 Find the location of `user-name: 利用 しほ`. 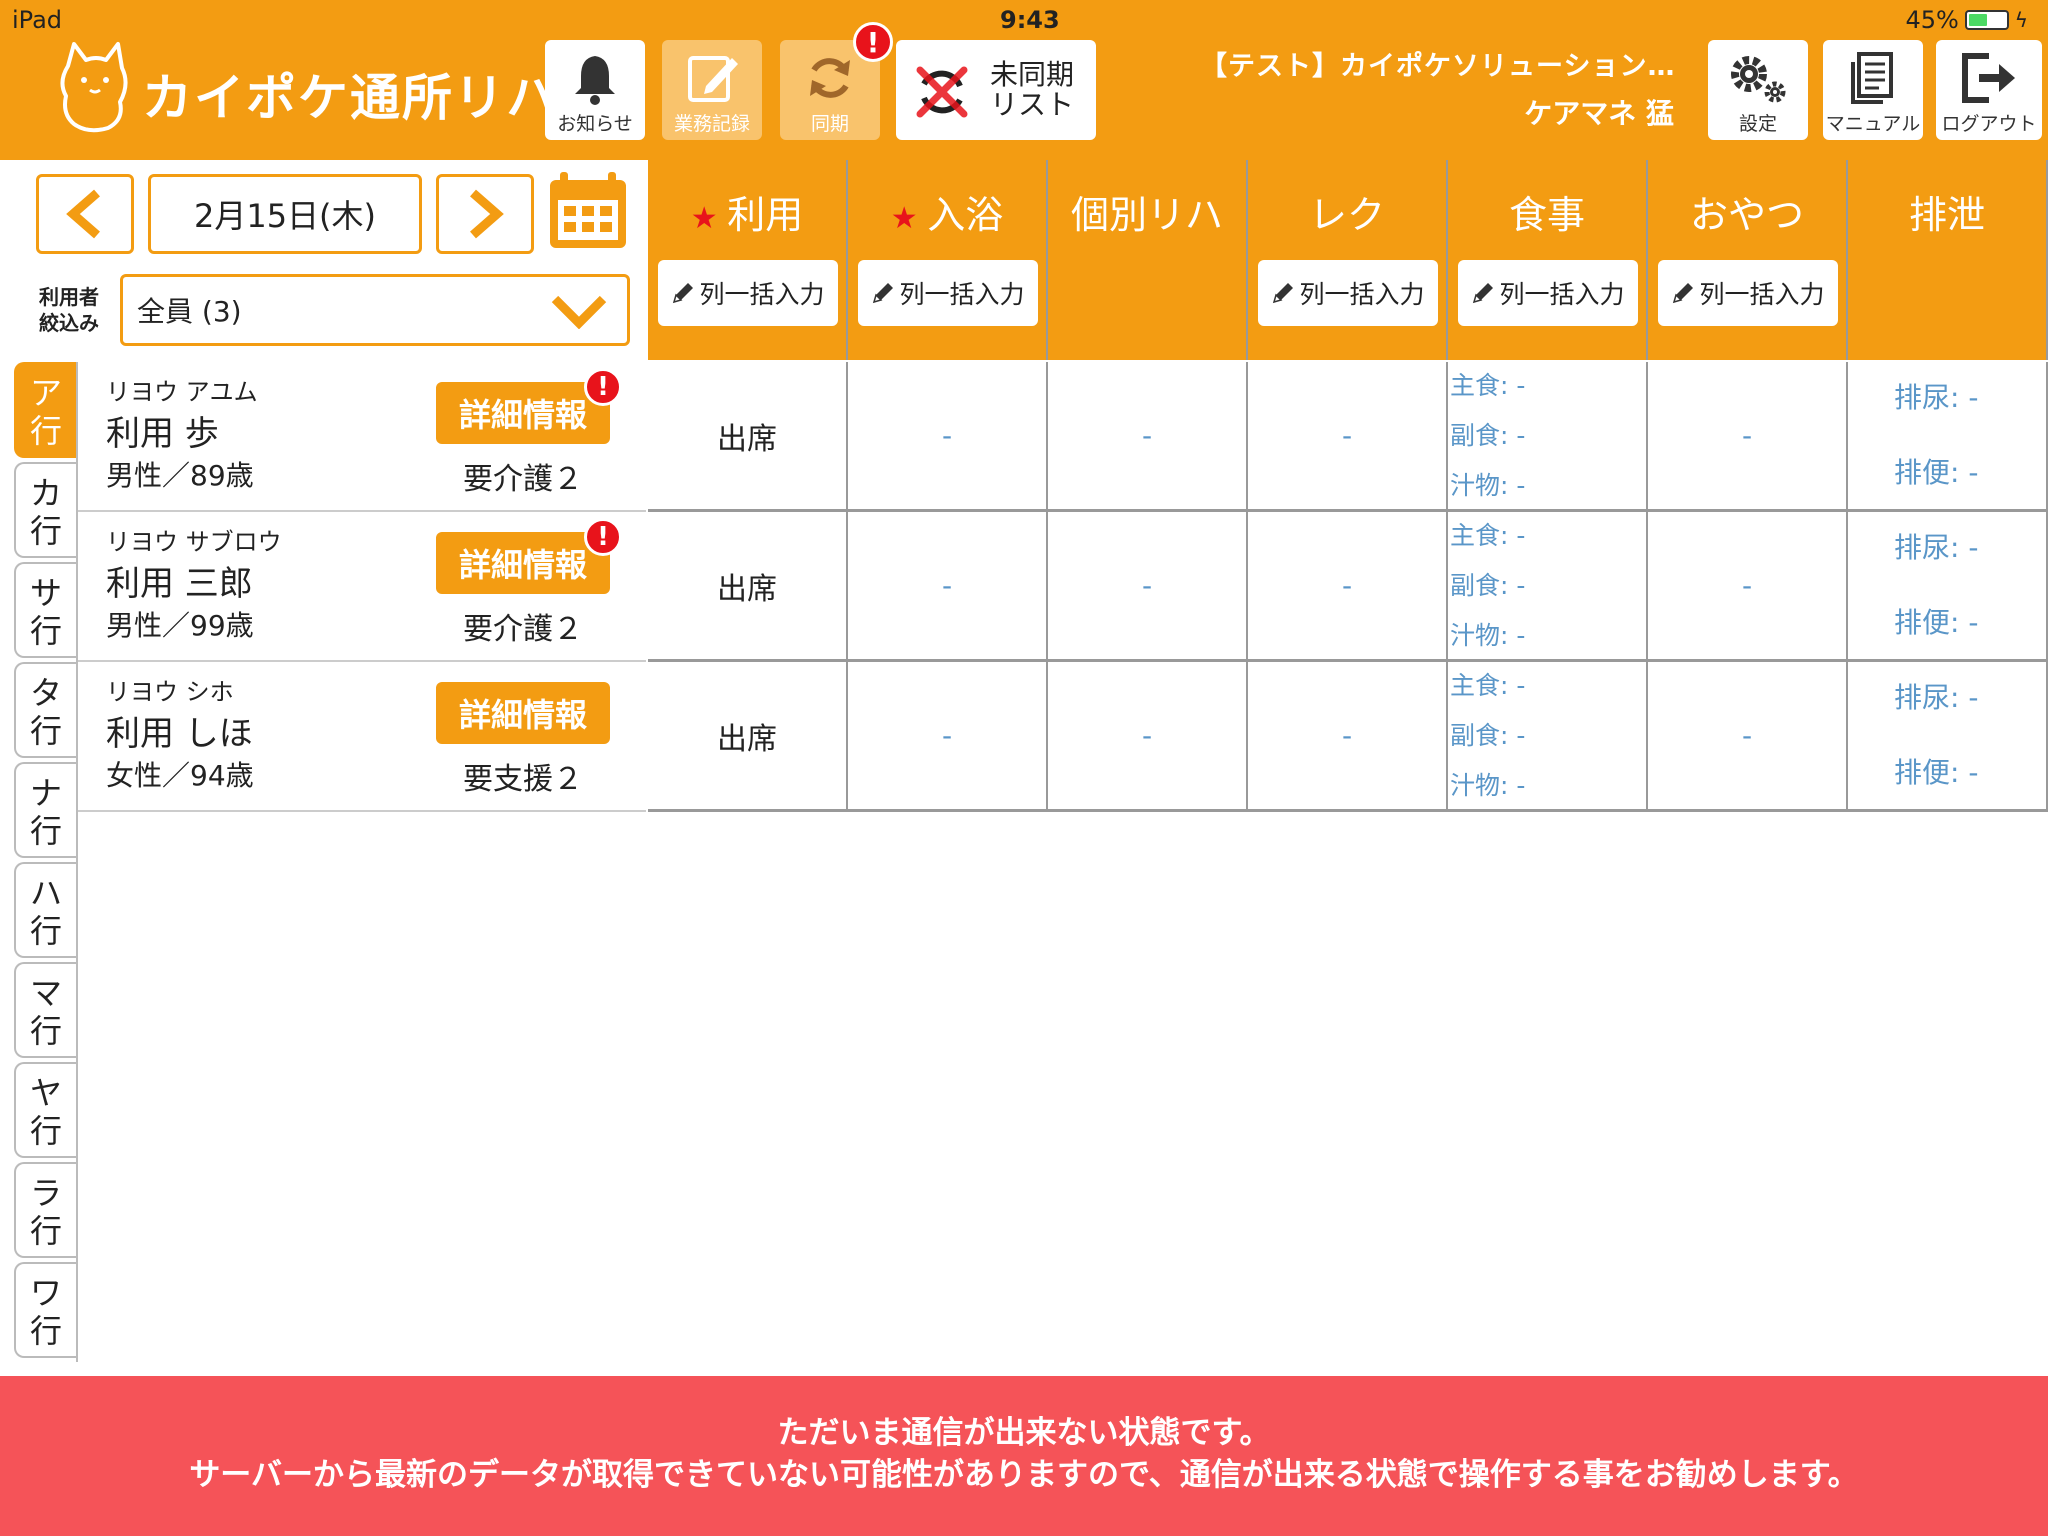

user-name: 利用 しほ is located at coordinates (179, 734).